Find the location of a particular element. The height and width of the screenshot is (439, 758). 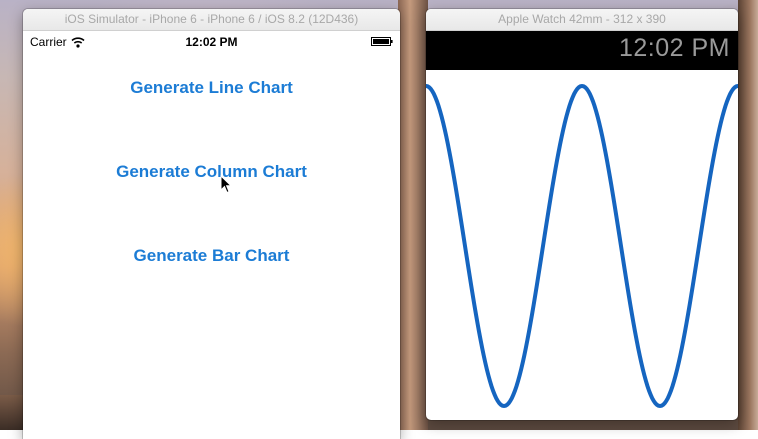

watch-status-bar: 12:02 PM is located at coordinates (582, 50).